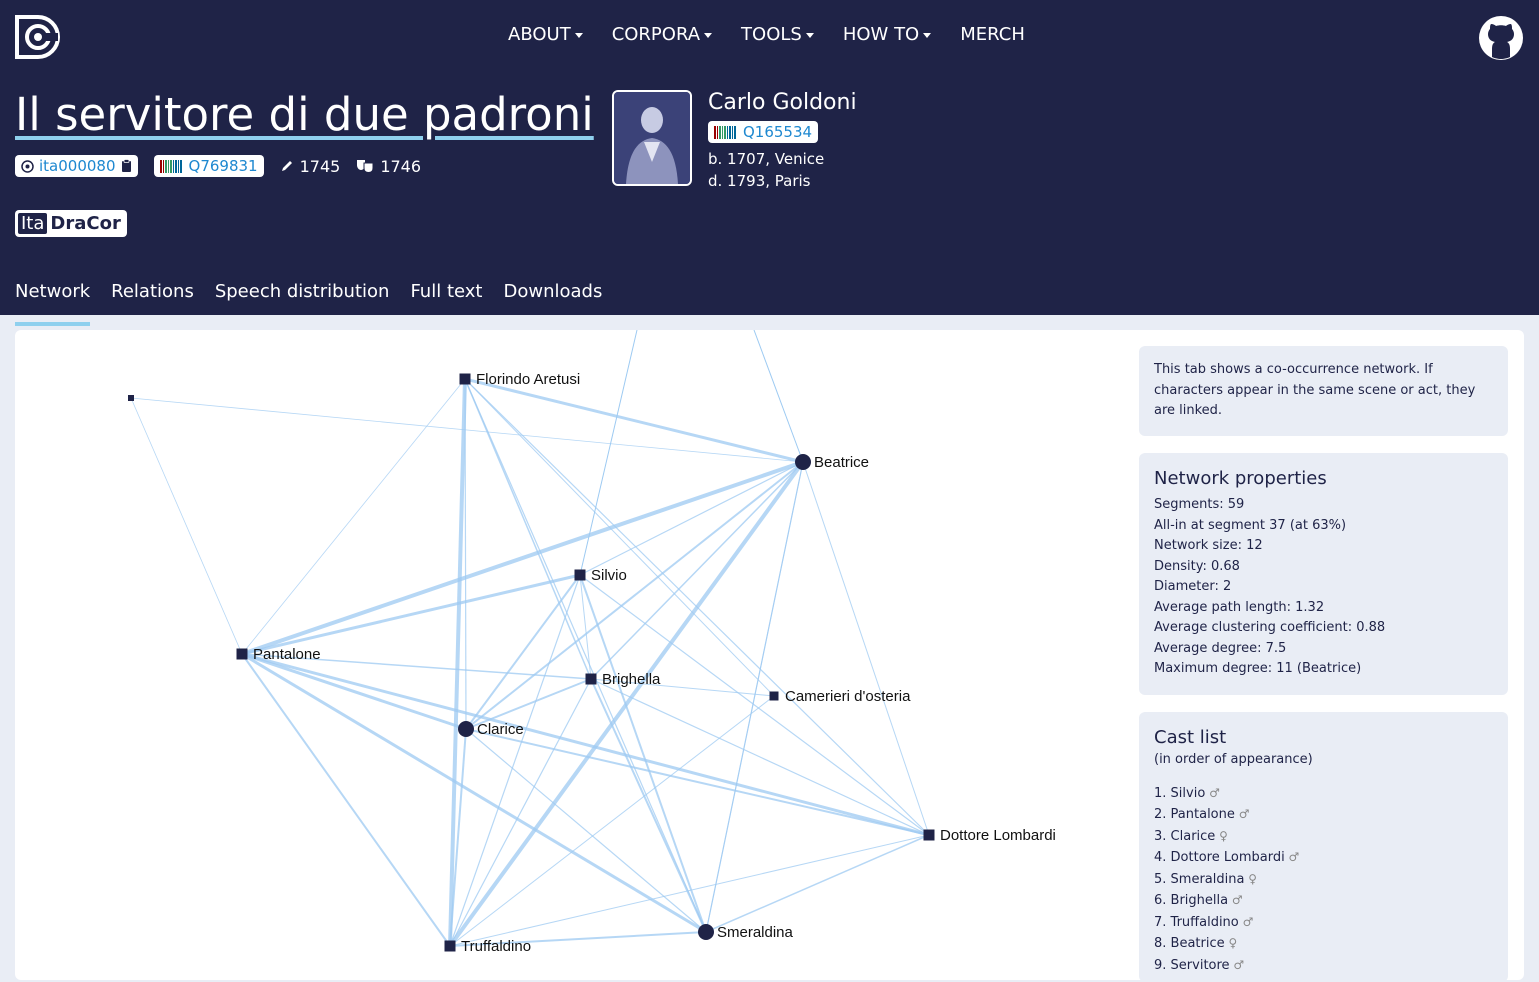 This screenshot has height=982, width=1539. Describe the element at coordinates (929, 835) in the screenshot. I see `graph-node-dottore` at that location.